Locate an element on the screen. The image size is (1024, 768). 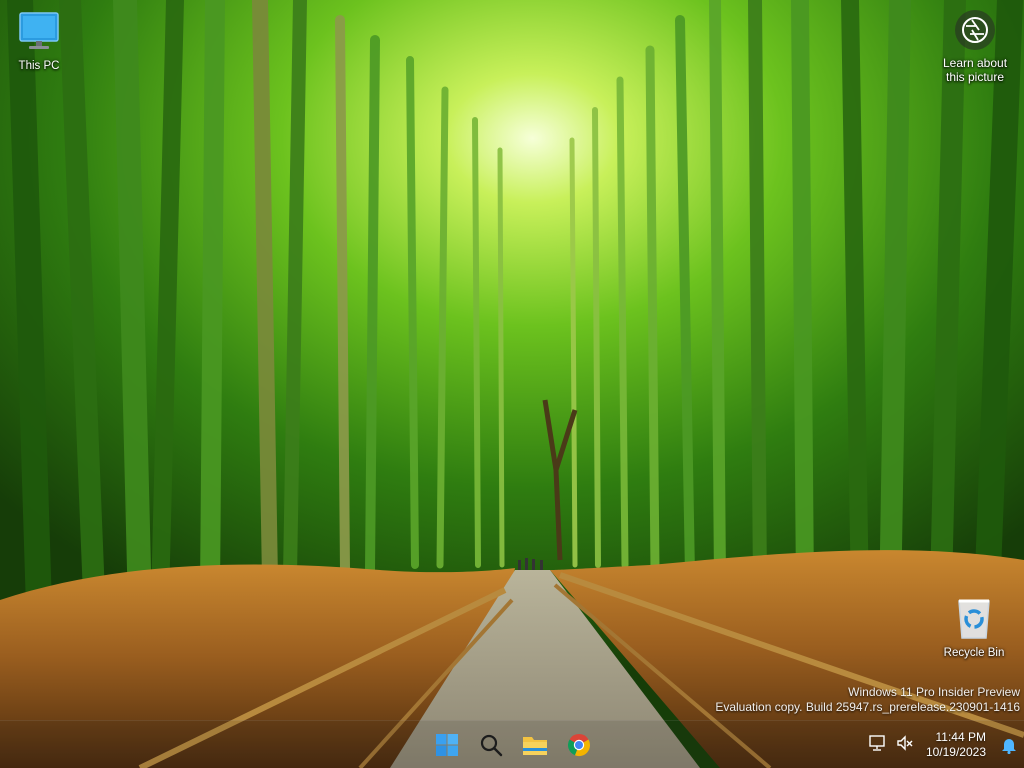
file-explorer-button is located at coordinates (535, 745).